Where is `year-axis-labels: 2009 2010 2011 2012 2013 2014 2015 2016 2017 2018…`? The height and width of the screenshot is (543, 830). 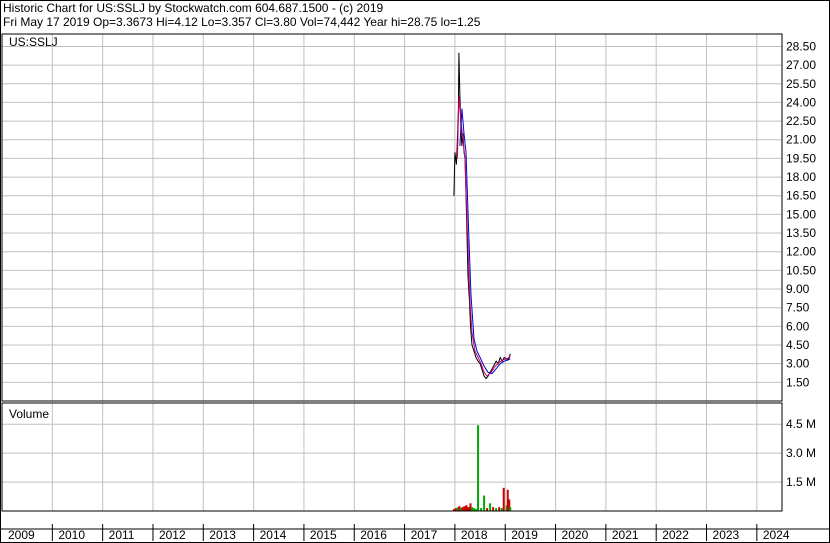 year-axis-labels: 2009 2010 2011 2012 2013 2014 2015 2016 2017 2018… is located at coordinates (399, 533).